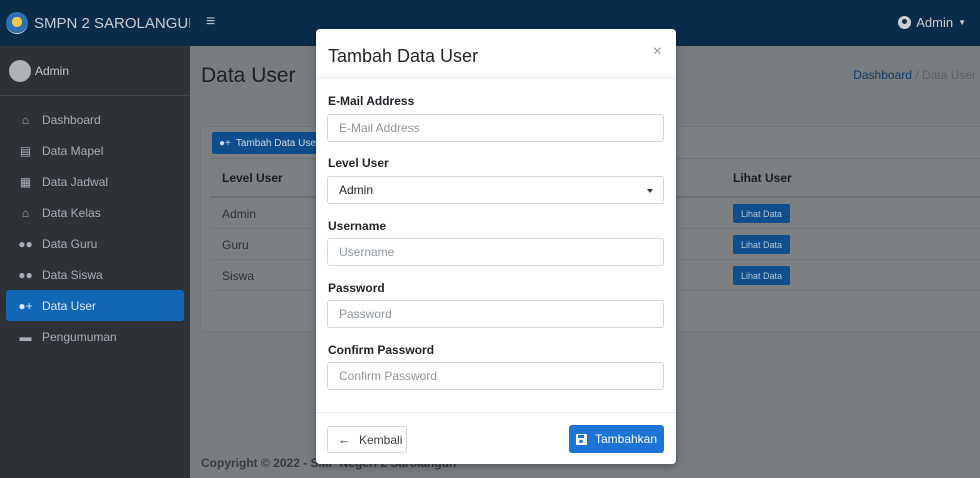 Image resolution: width=980 pixels, height=478 pixels. I want to click on add-user-button: ●+ Tambah Data User, so click(267, 143).